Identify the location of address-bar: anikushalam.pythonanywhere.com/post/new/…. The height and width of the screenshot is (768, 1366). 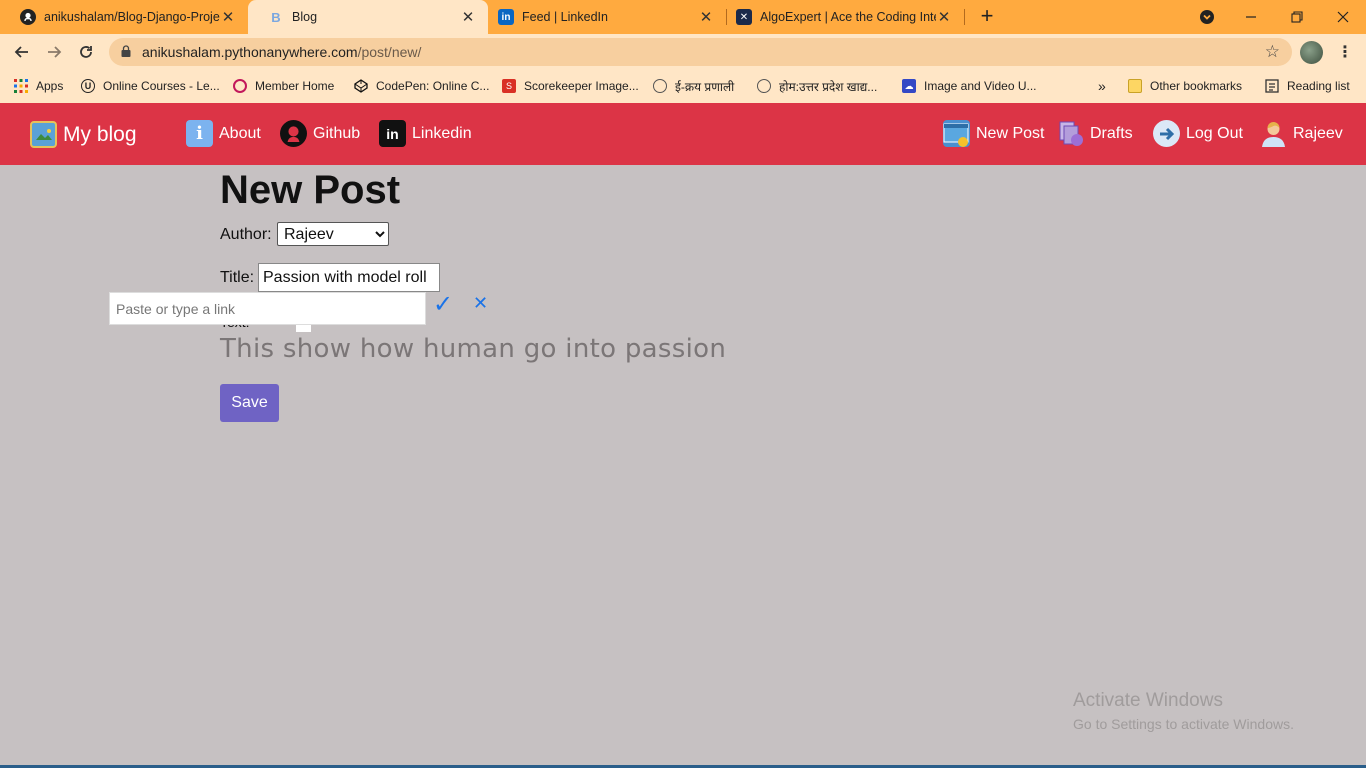
(700, 52).